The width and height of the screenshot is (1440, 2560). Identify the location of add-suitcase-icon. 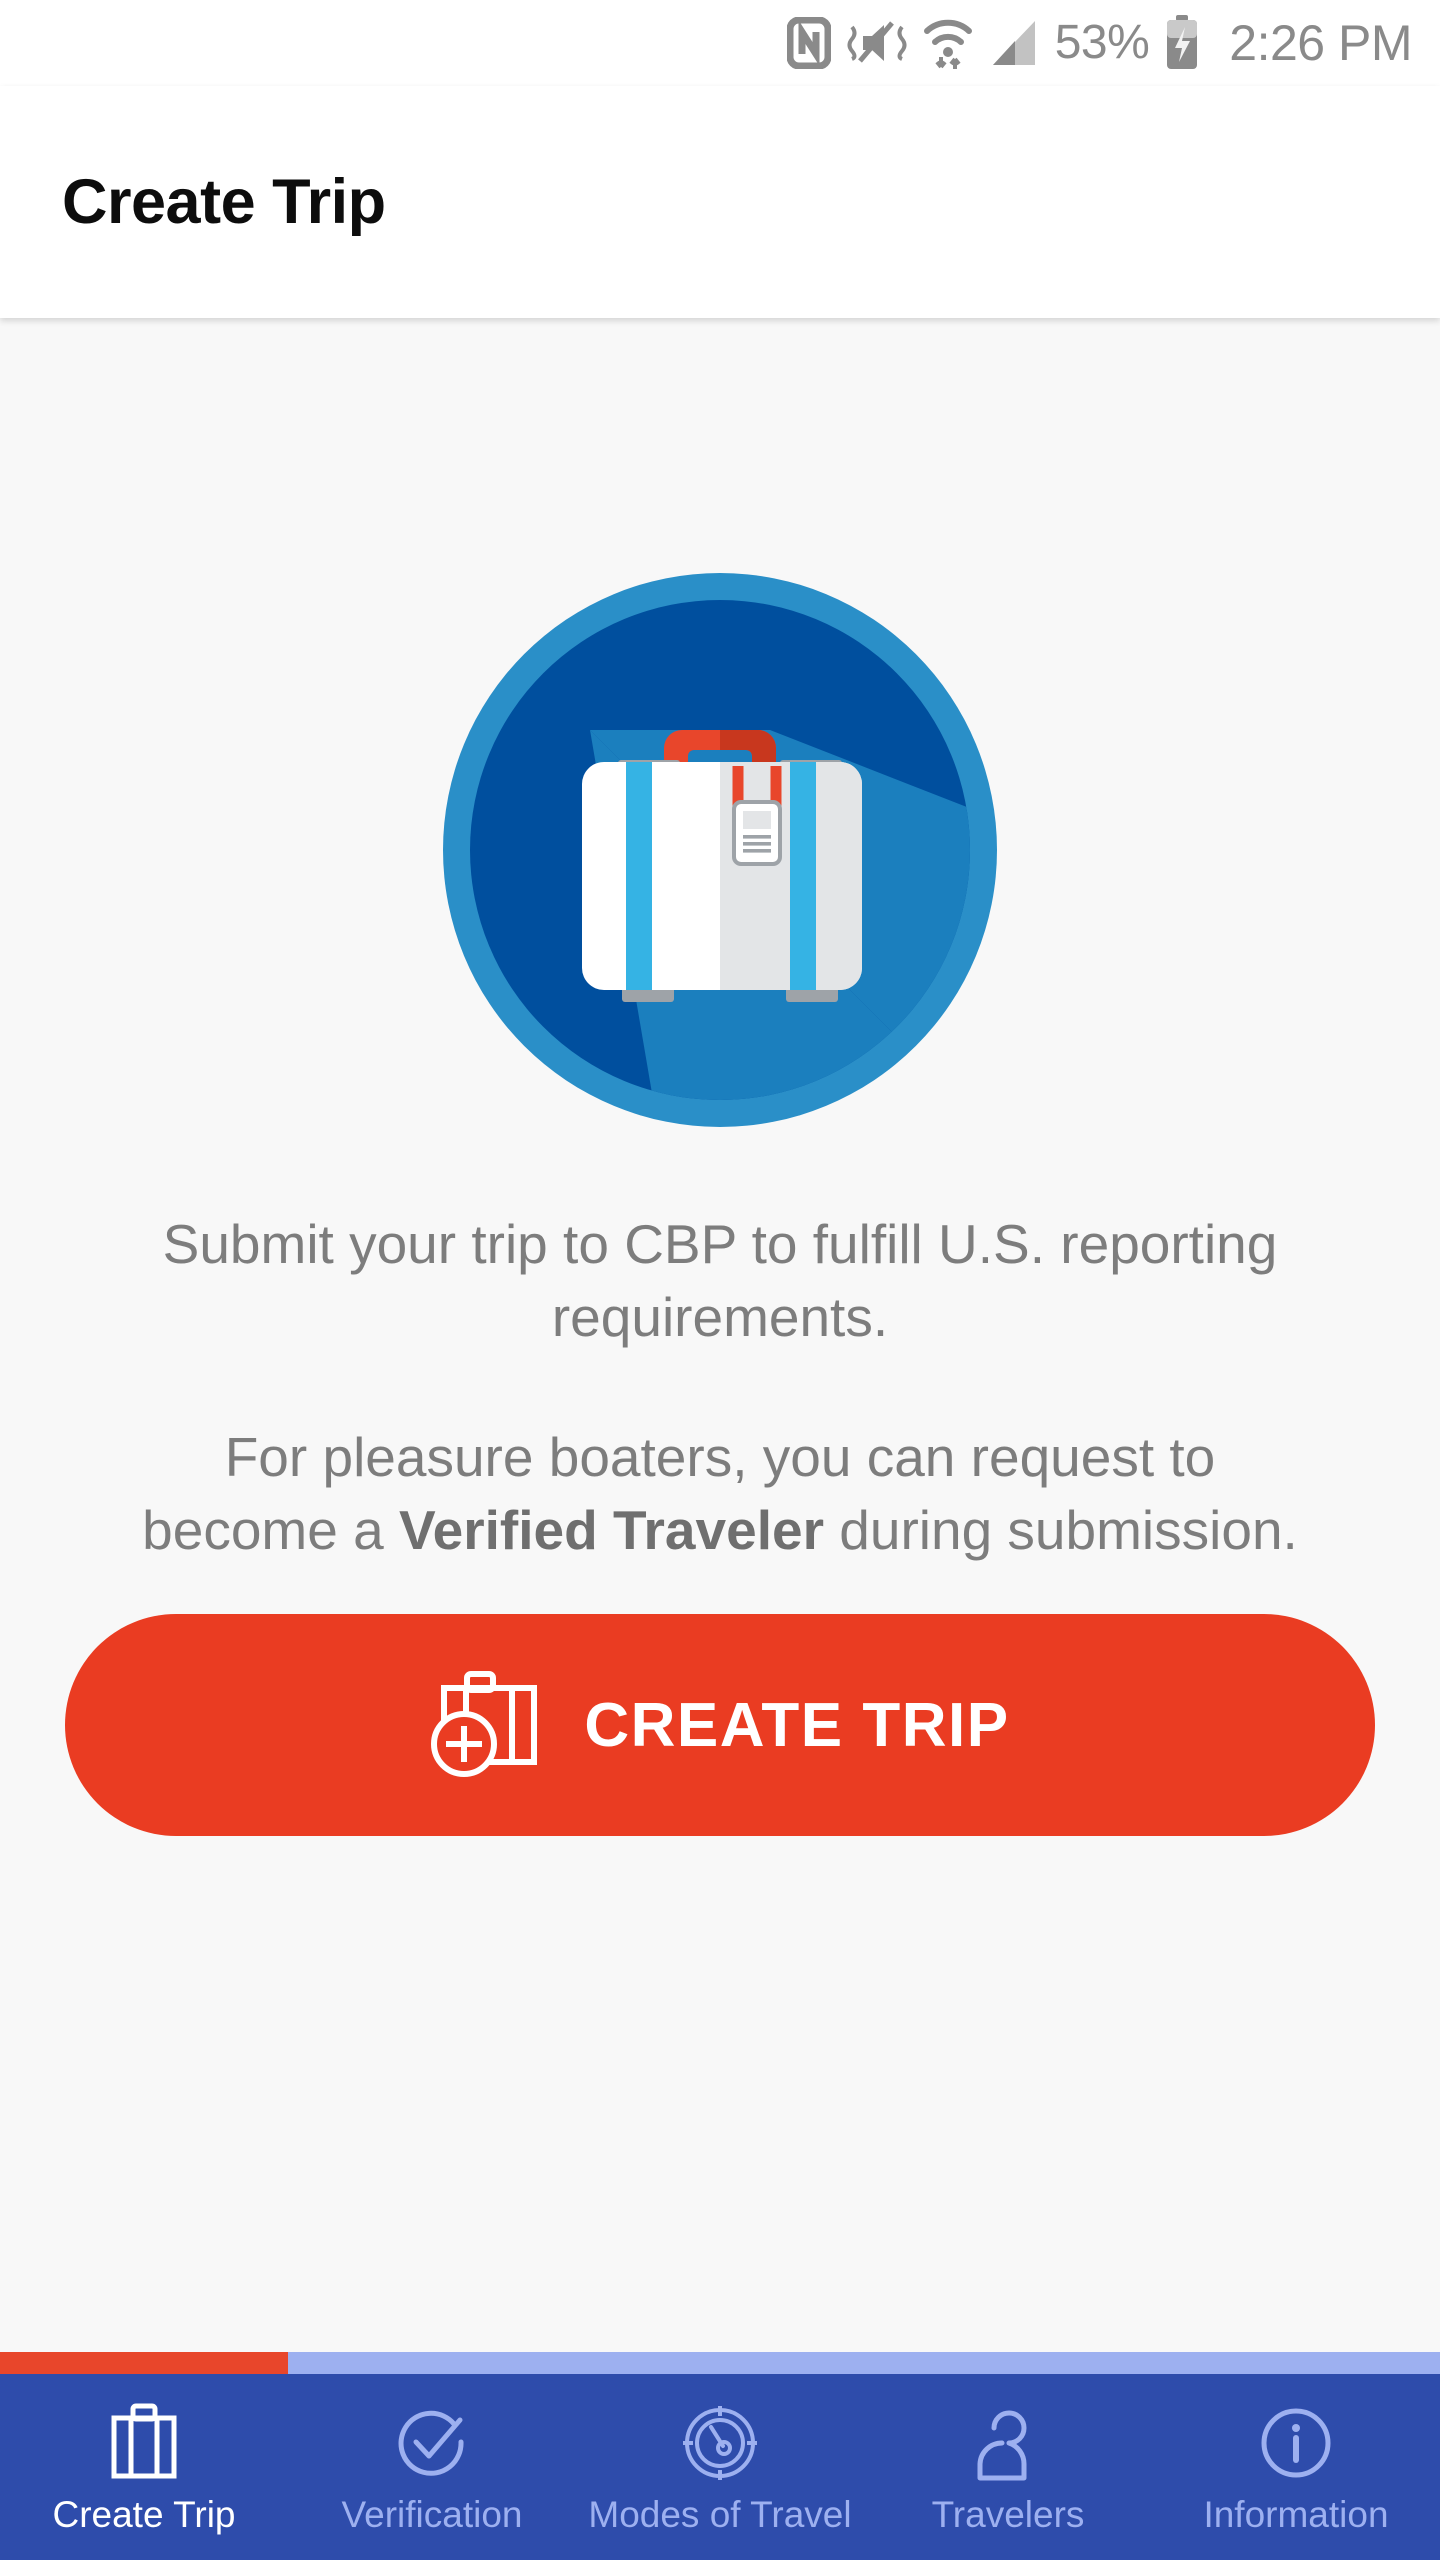
(488, 1725).